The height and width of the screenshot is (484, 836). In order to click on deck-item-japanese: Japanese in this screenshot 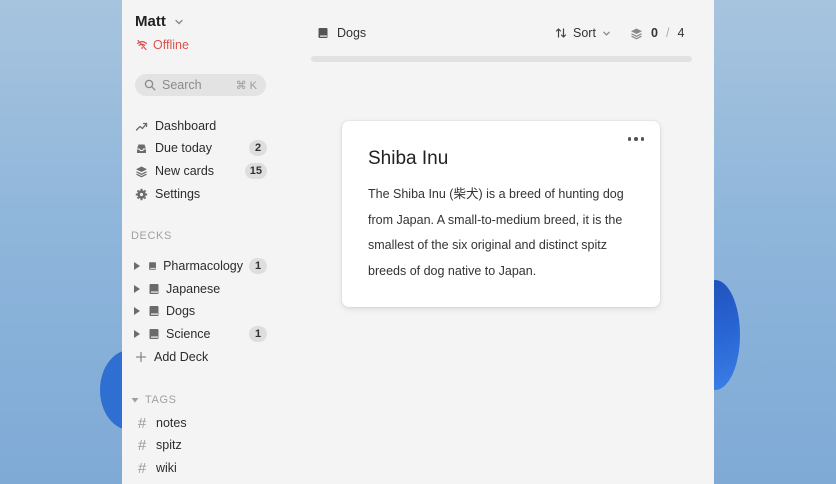, I will do `click(200, 289)`.